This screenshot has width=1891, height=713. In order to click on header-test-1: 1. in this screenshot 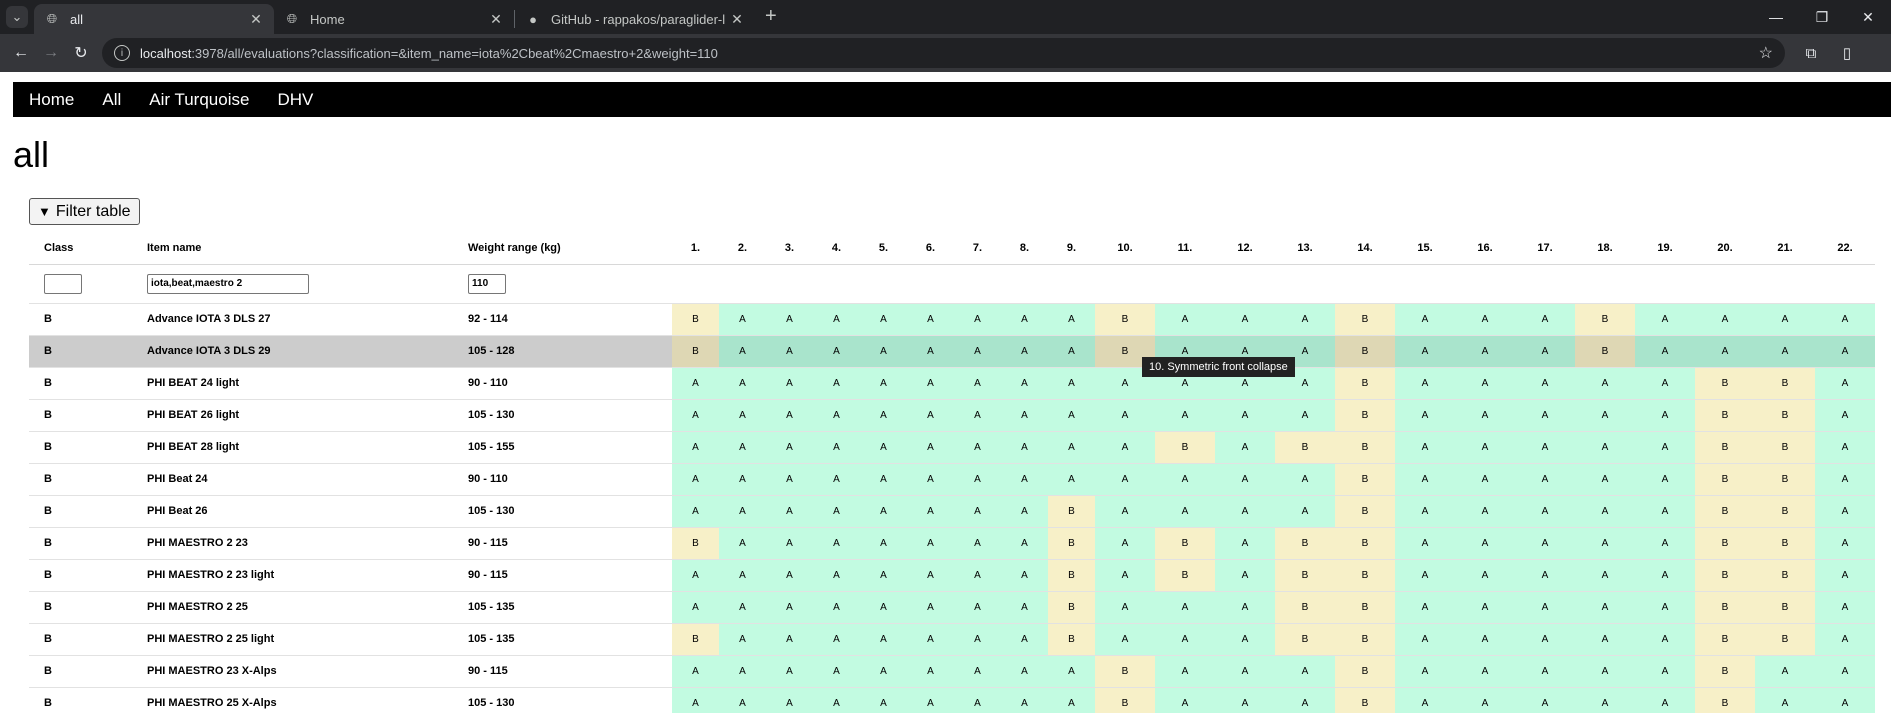, I will do `click(695, 248)`.